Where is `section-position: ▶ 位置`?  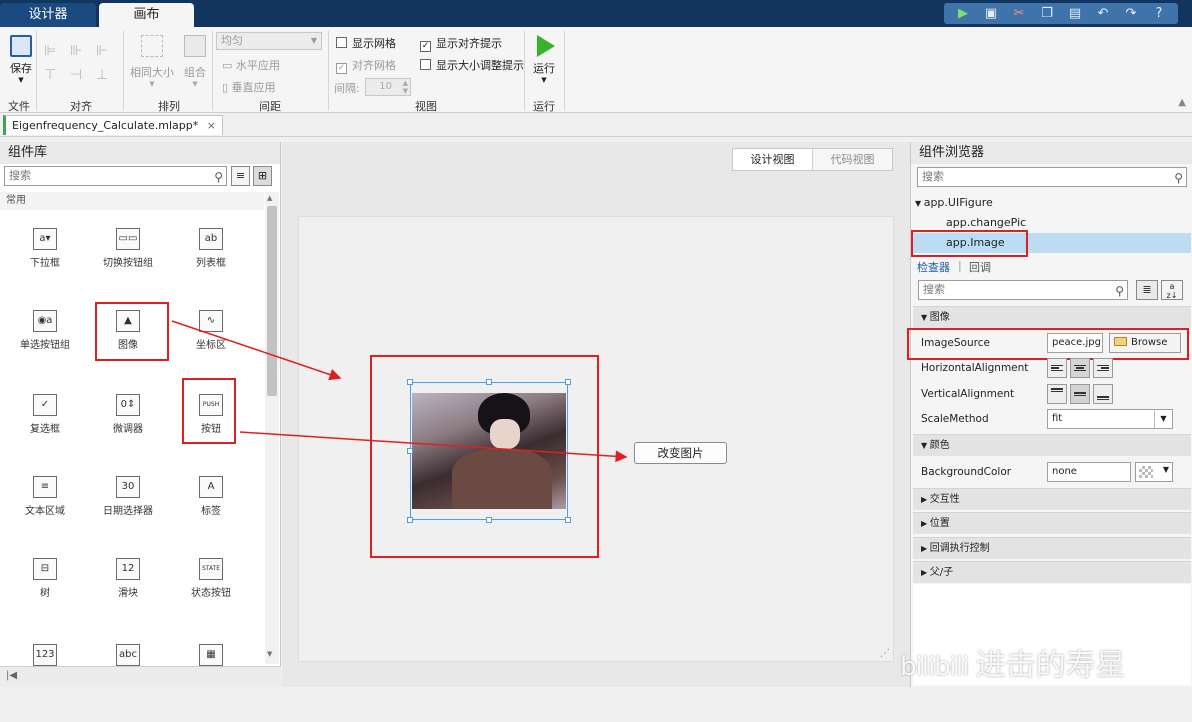 section-position: ▶ 位置 is located at coordinates (1052, 523).